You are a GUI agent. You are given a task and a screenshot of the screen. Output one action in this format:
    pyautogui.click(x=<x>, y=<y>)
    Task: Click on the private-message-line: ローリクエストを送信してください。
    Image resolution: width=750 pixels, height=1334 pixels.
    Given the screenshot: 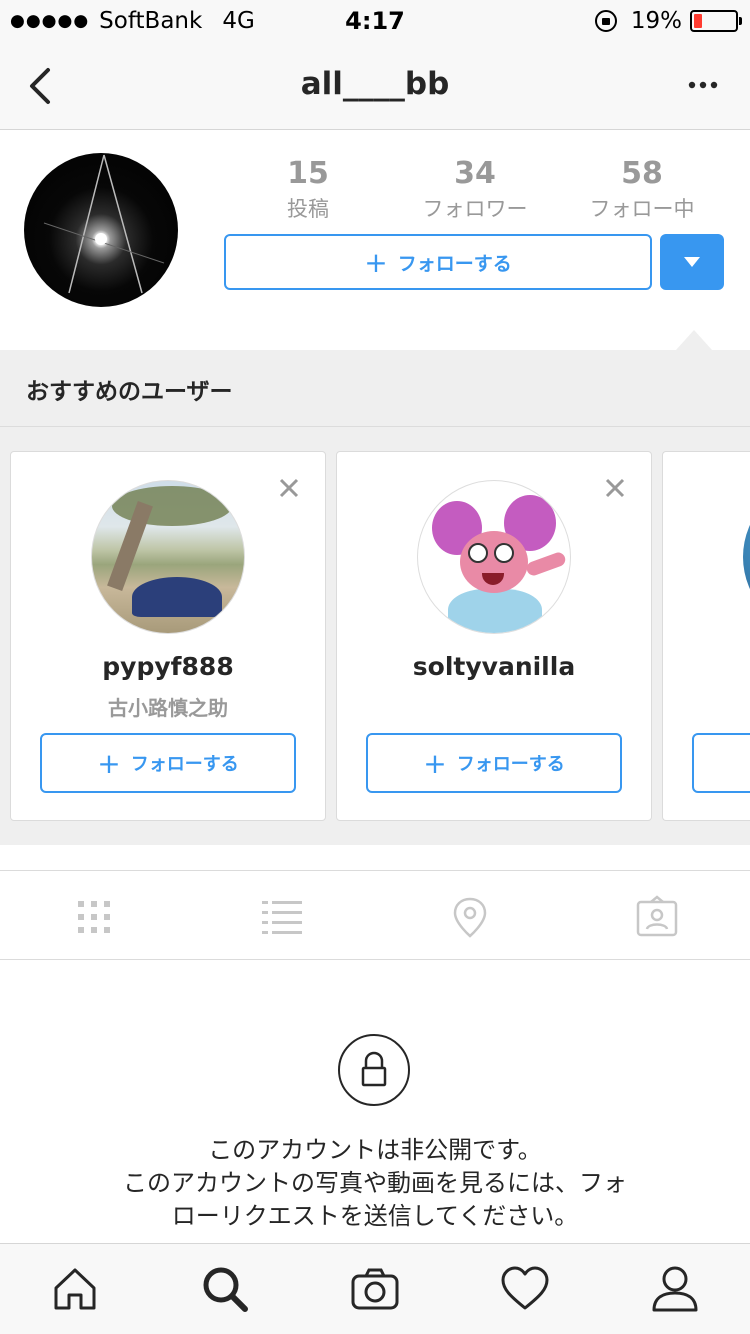 What is the action you would take?
    pyautogui.click(x=375, y=1216)
    